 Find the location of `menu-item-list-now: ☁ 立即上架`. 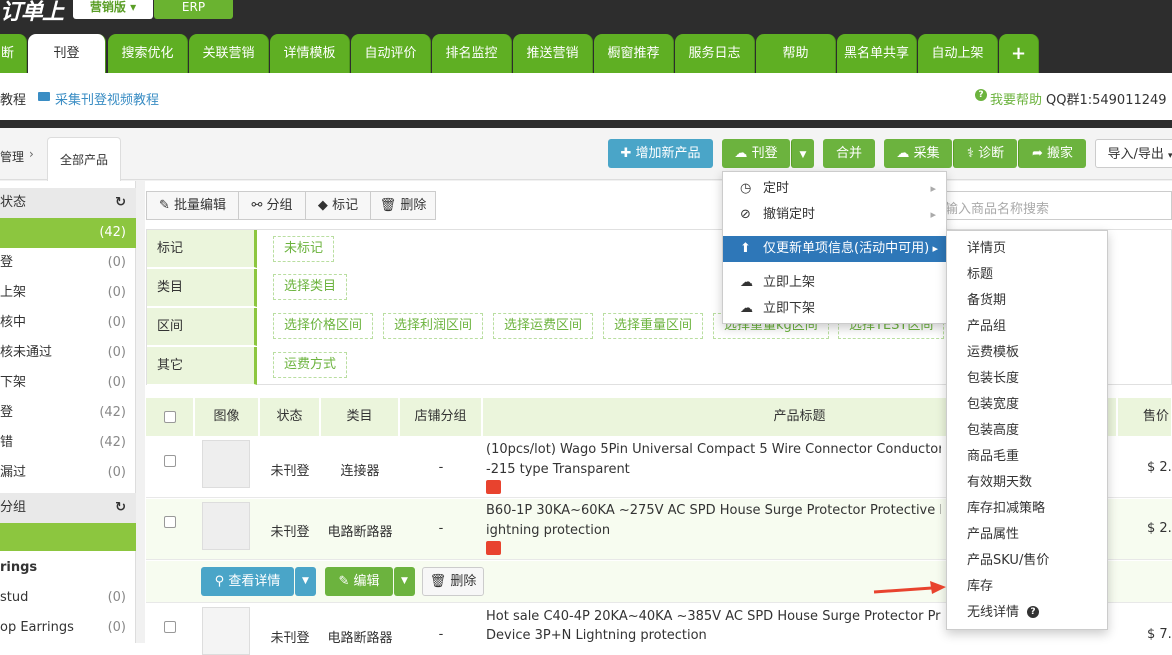

menu-item-list-now: ☁ 立即上架 is located at coordinates (834, 283).